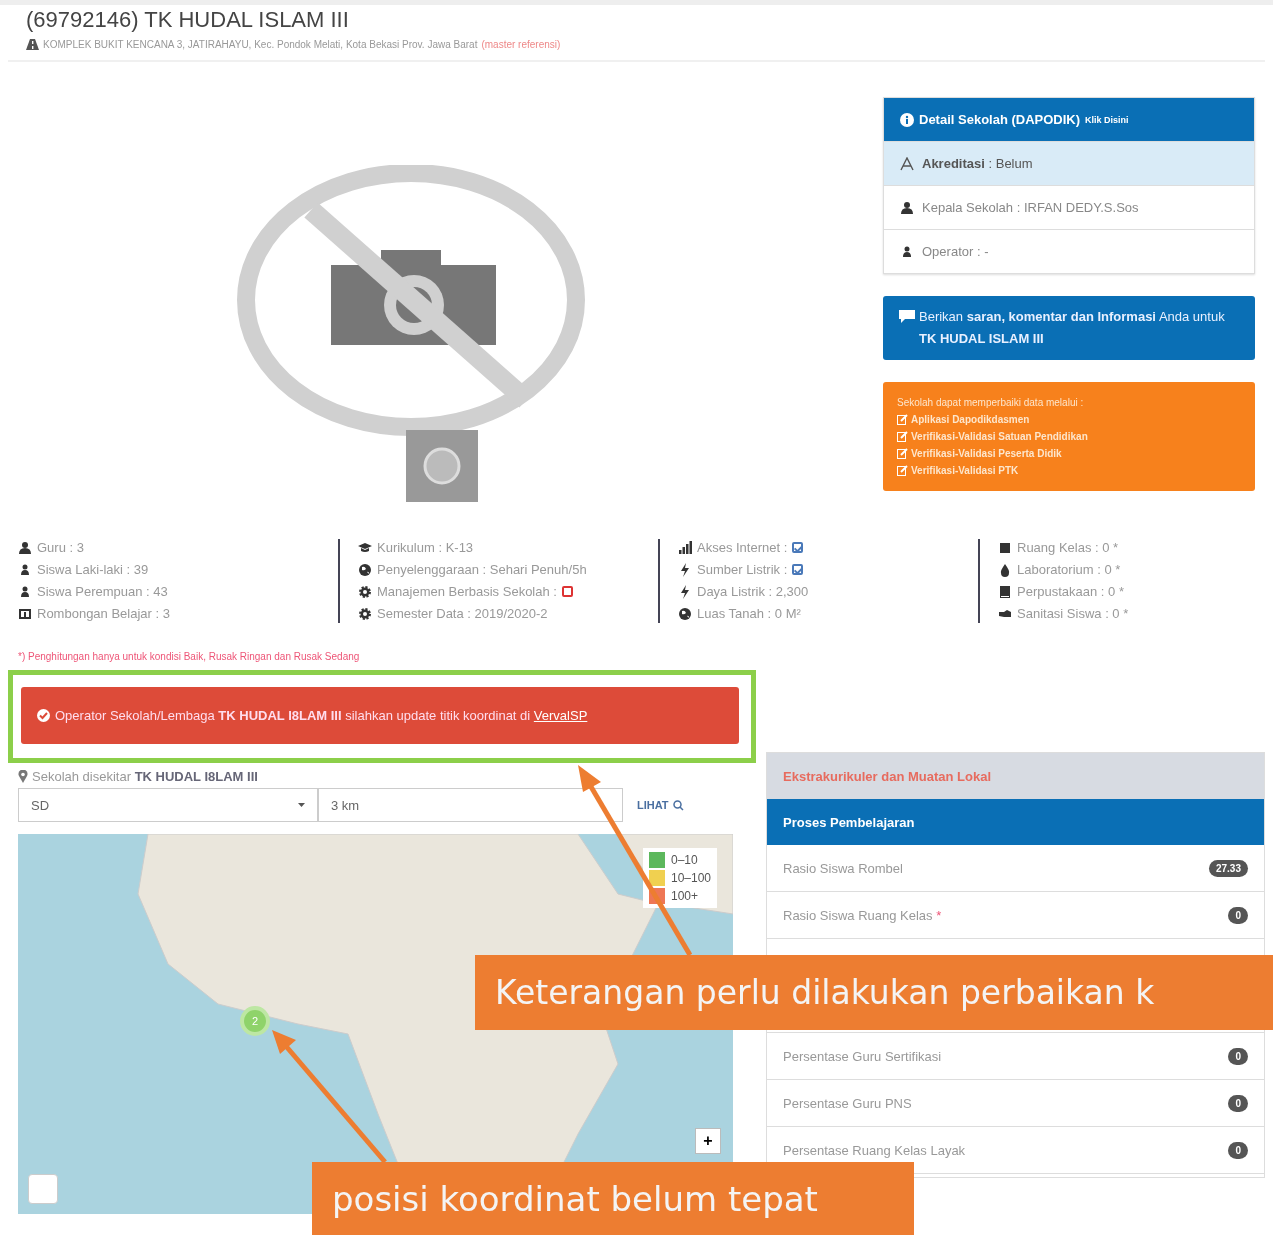 The width and height of the screenshot is (1273, 1235). Describe the element at coordinates (168, 805) in the screenshot. I see `level-select: SD` at that location.